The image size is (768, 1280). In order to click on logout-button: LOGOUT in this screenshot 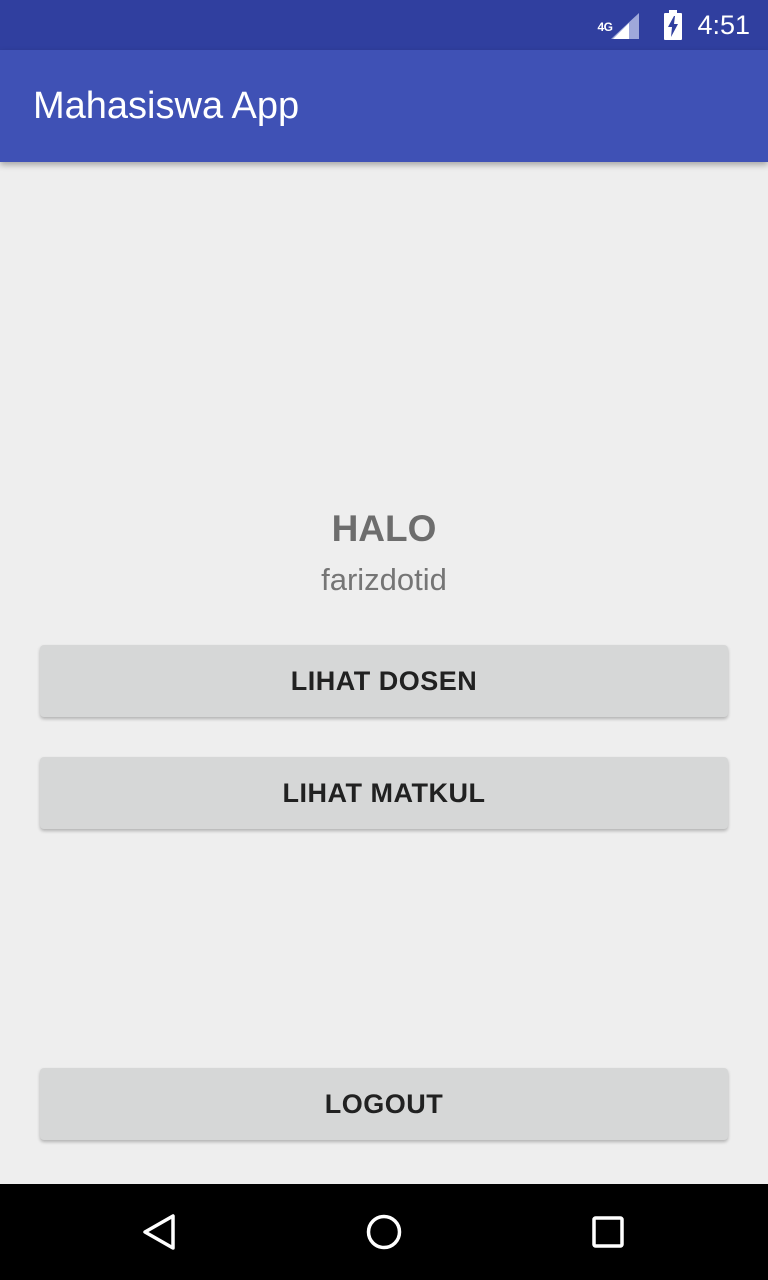, I will do `click(384, 1104)`.